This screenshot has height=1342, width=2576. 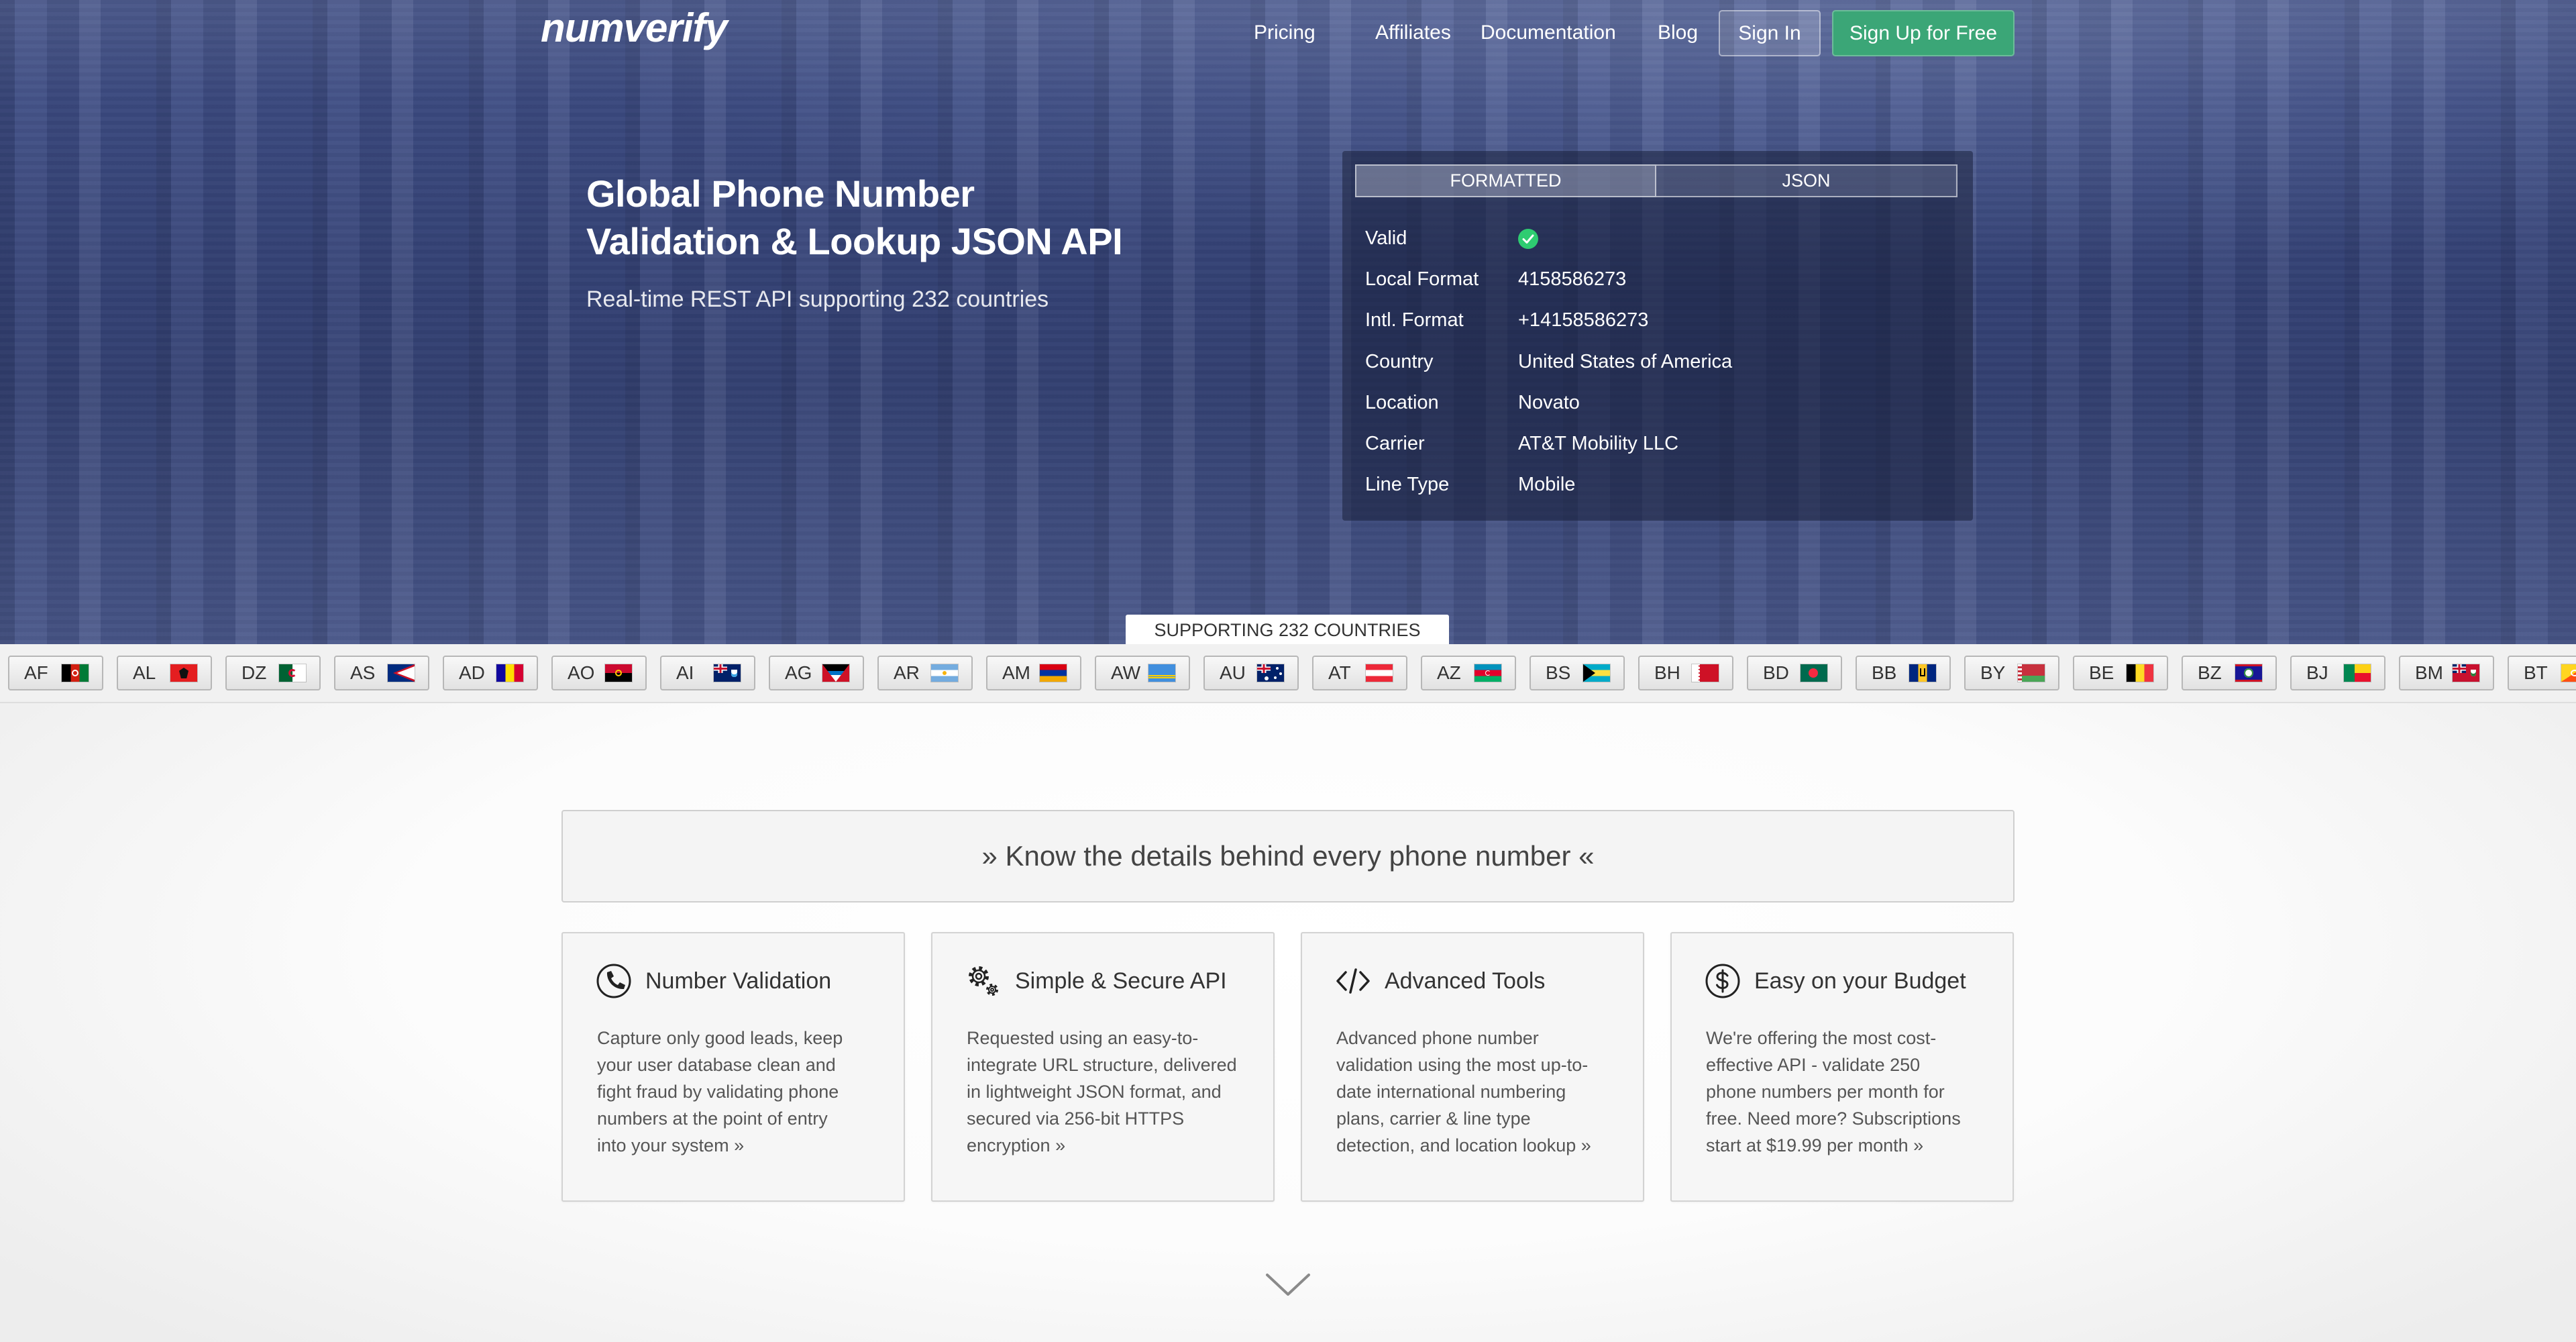 What do you see at coordinates (2101, 673) in the screenshot?
I see `country-code: BE` at bounding box center [2101, 673].